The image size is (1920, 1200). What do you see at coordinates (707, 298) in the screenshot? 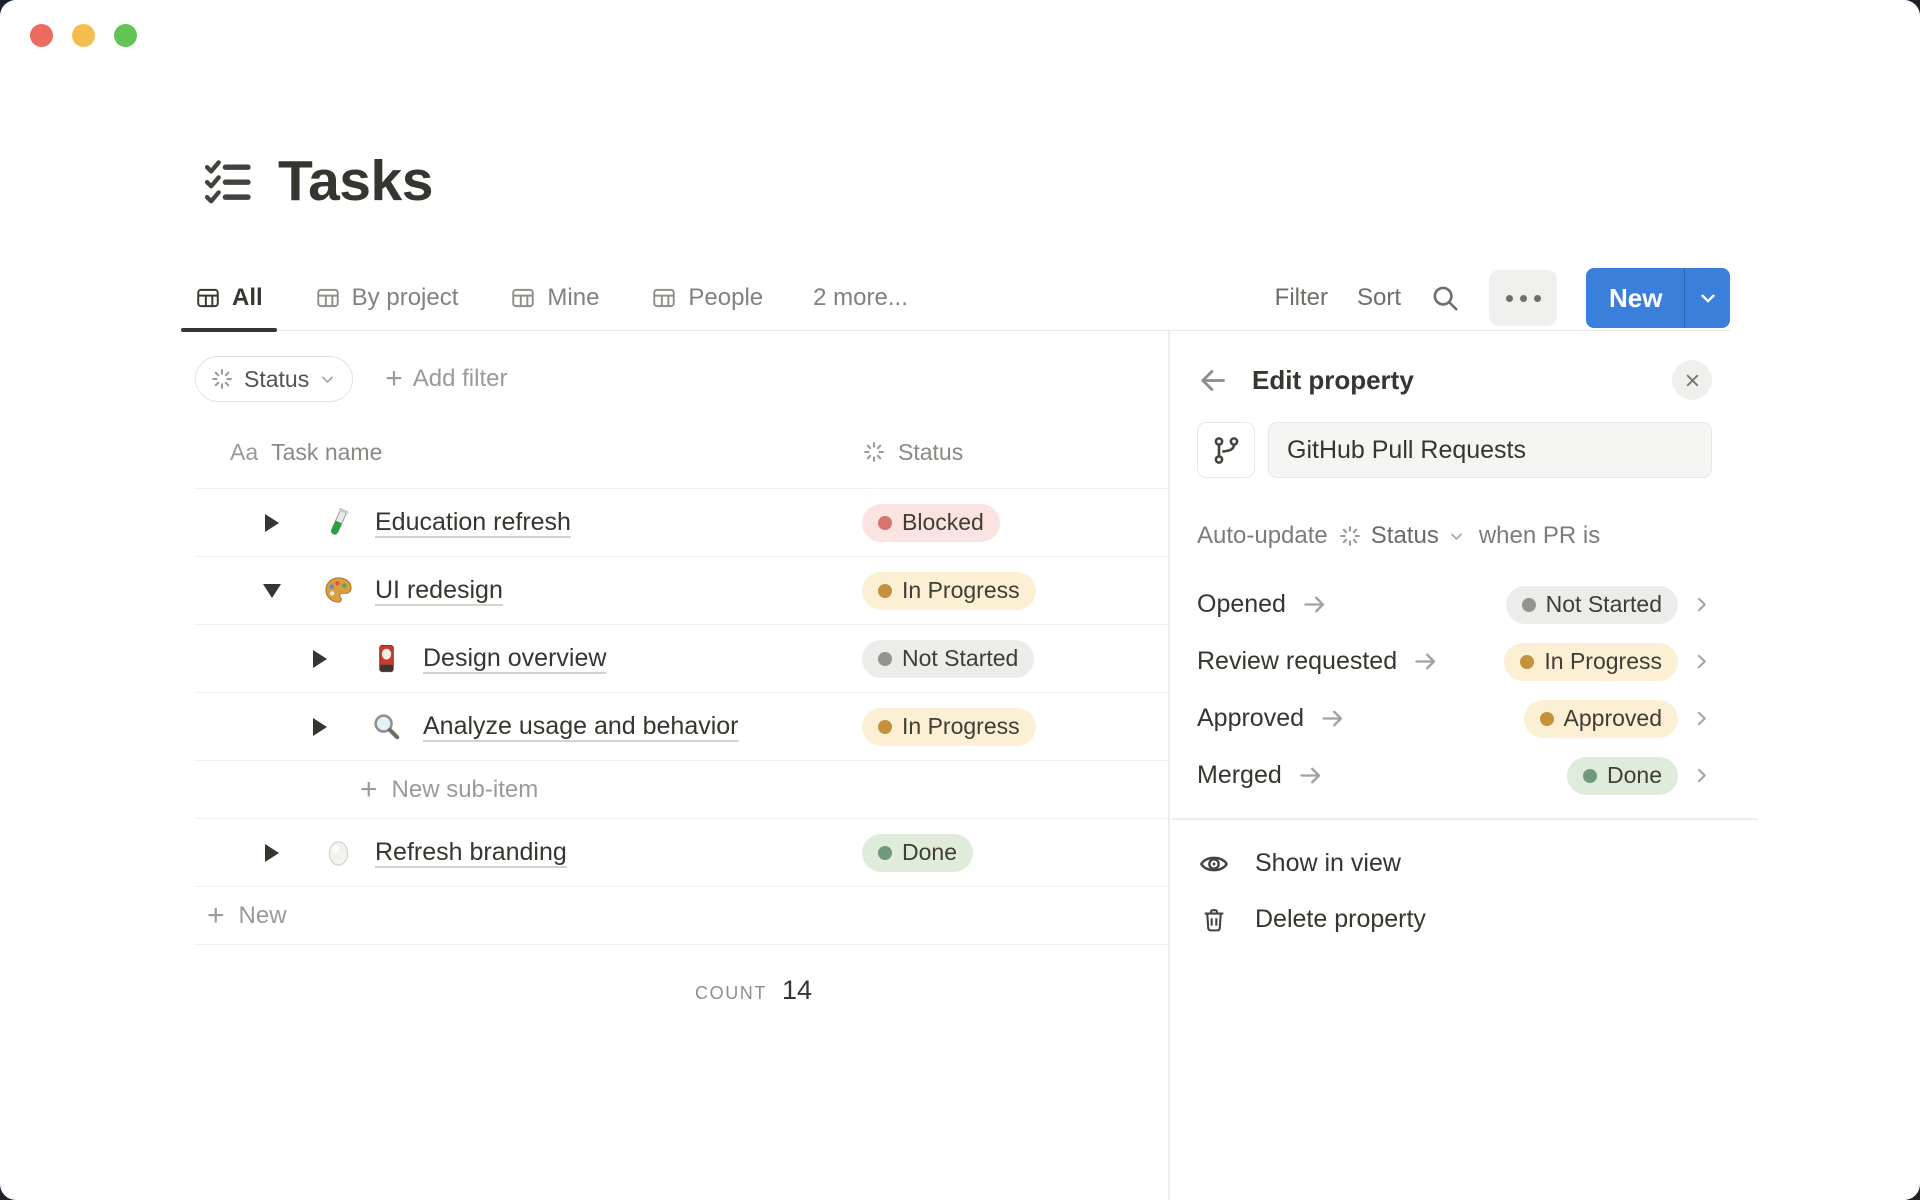
I see `tab-people: People` at bounding box center [707, 298].